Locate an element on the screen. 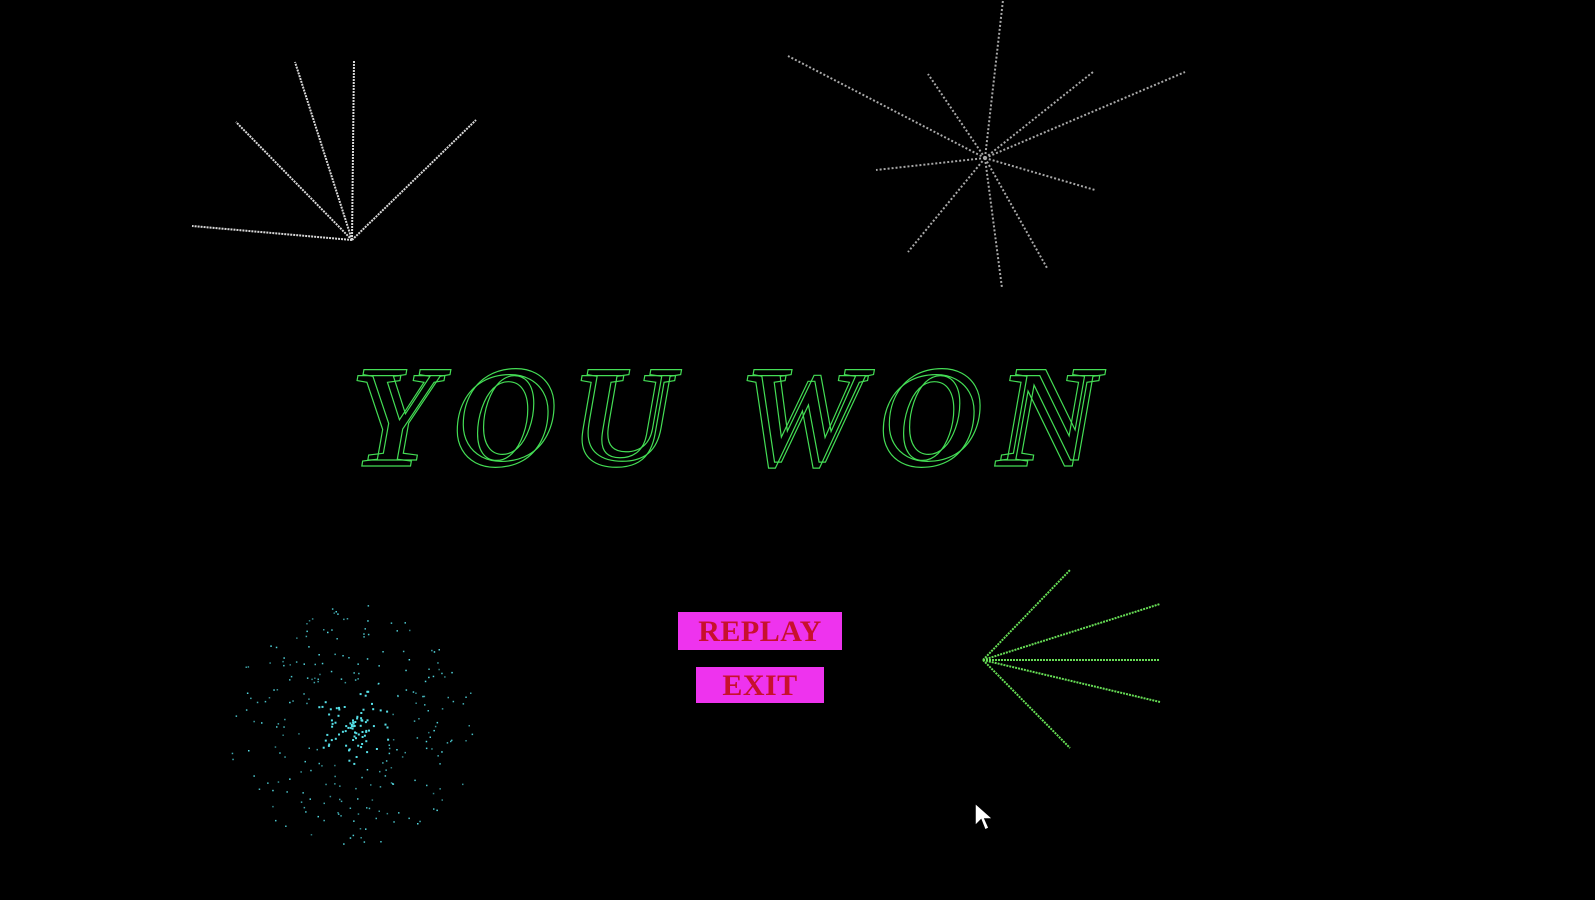 Image resolution: width=1595 pixels, height=900 pixels. firework-burst-top-right is located at coordinates (986, 144).